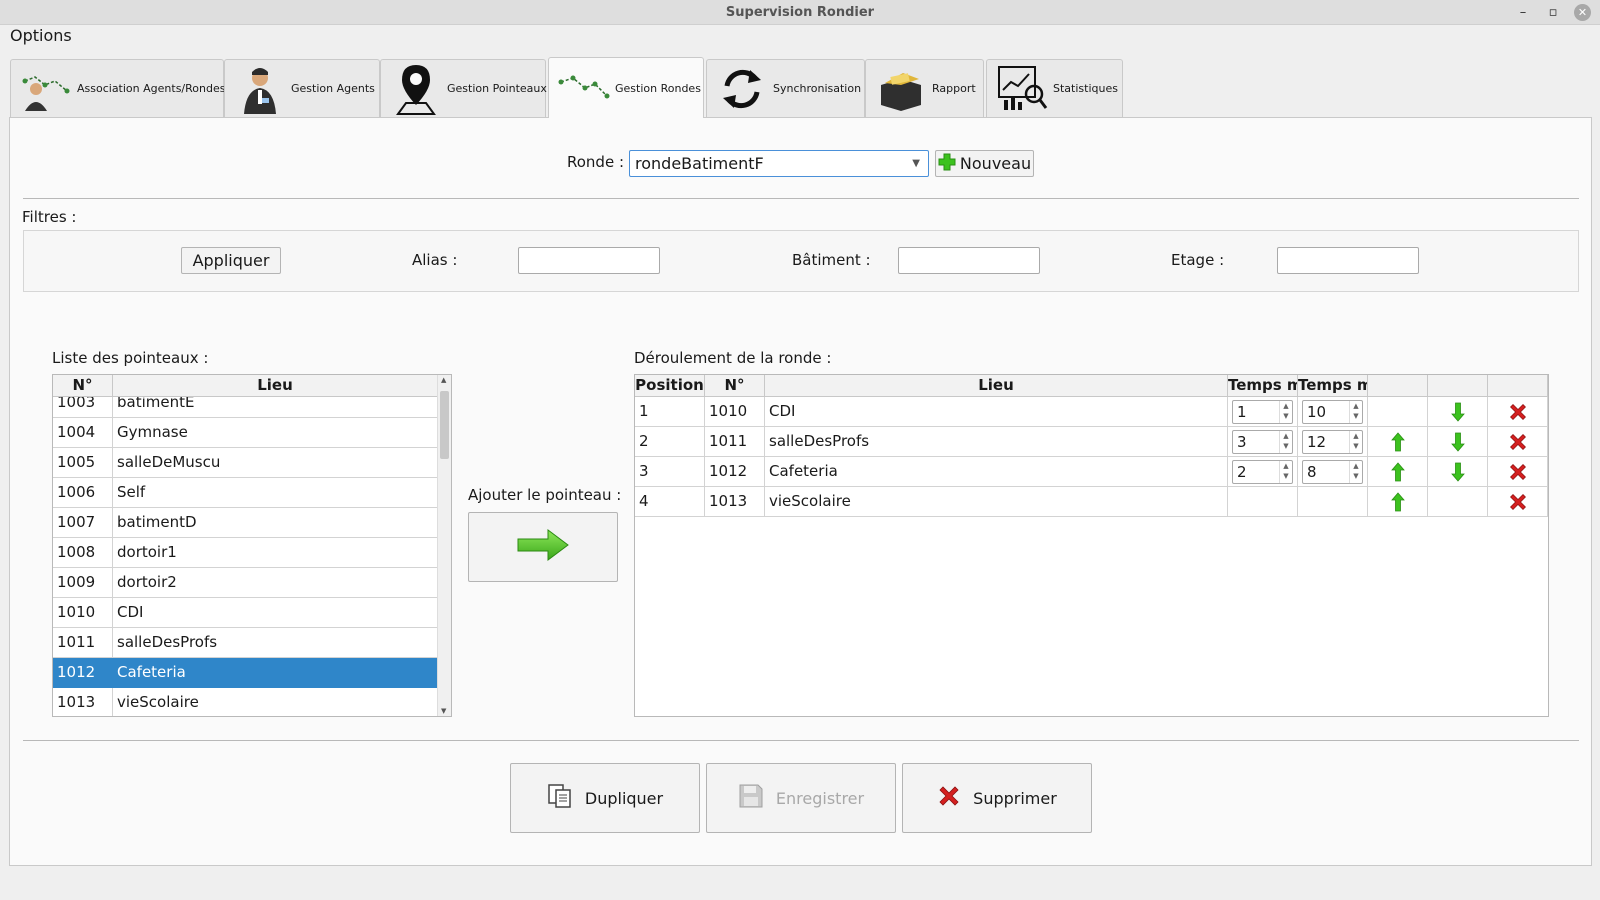  What do you see at coordinates (605, 798) in the screenshot?
I see `dupliquer-button: Dupliquer` at bounding box center [605, 798].